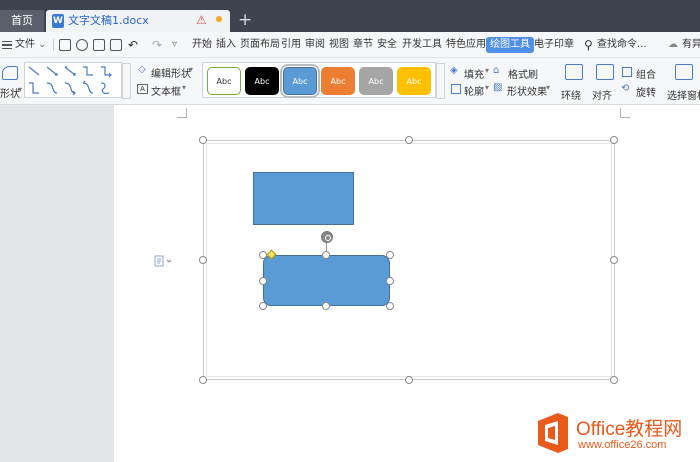 The height and width of the screenshot is (462, 700). Describe the element at coordinates (219, 19) in the screenshot. I see `unsaved-dot-icon` at that location.